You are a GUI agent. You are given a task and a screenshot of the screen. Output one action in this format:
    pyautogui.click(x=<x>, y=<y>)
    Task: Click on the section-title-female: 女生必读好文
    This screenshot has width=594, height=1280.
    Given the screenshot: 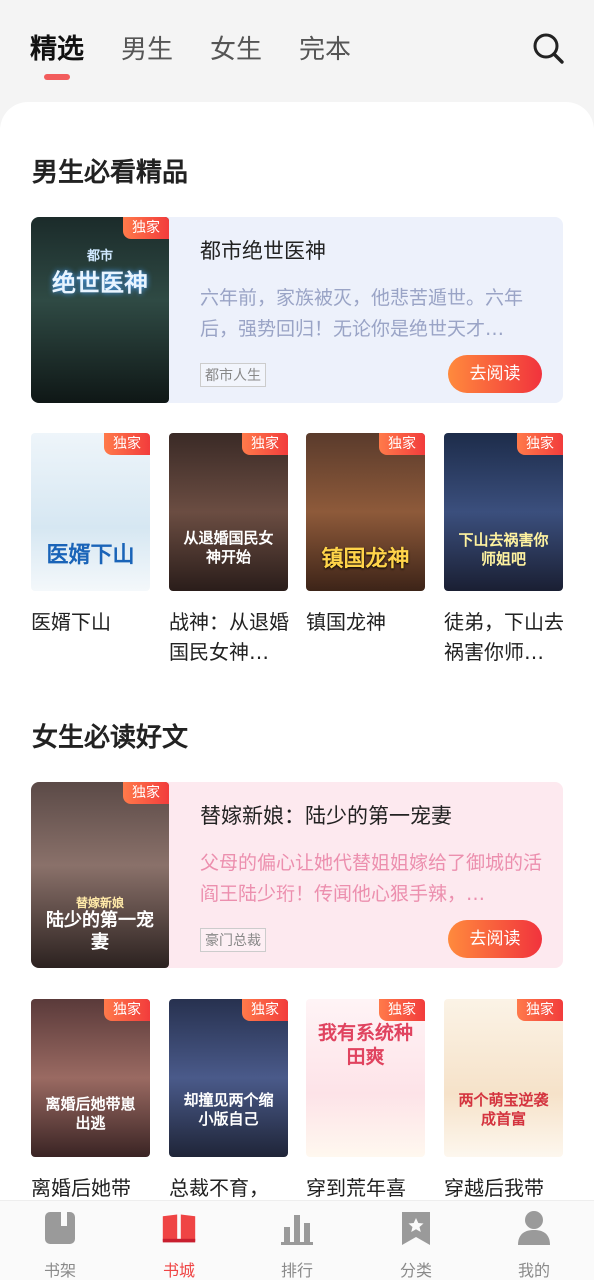 What is the action you would take?
    pyautogui.click(x=110, y=738)
    